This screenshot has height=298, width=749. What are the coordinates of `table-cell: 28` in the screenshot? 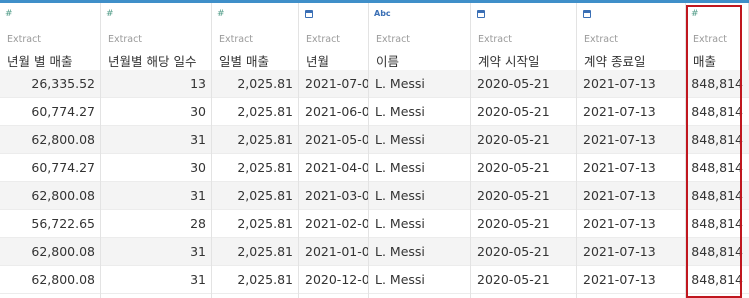 It's located at (156, 224).